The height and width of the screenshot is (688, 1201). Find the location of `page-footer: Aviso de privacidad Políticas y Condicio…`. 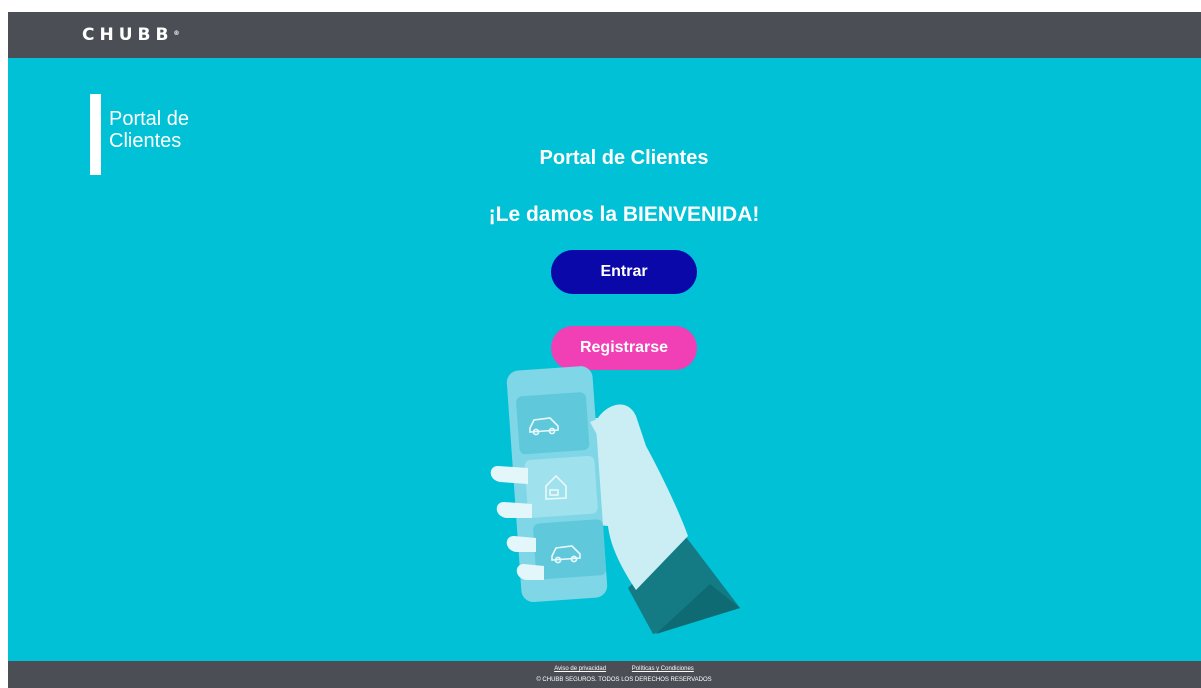

page-footer: Aviso de privacidad Políticas y Condicio… is located at coordinates (604, 674).